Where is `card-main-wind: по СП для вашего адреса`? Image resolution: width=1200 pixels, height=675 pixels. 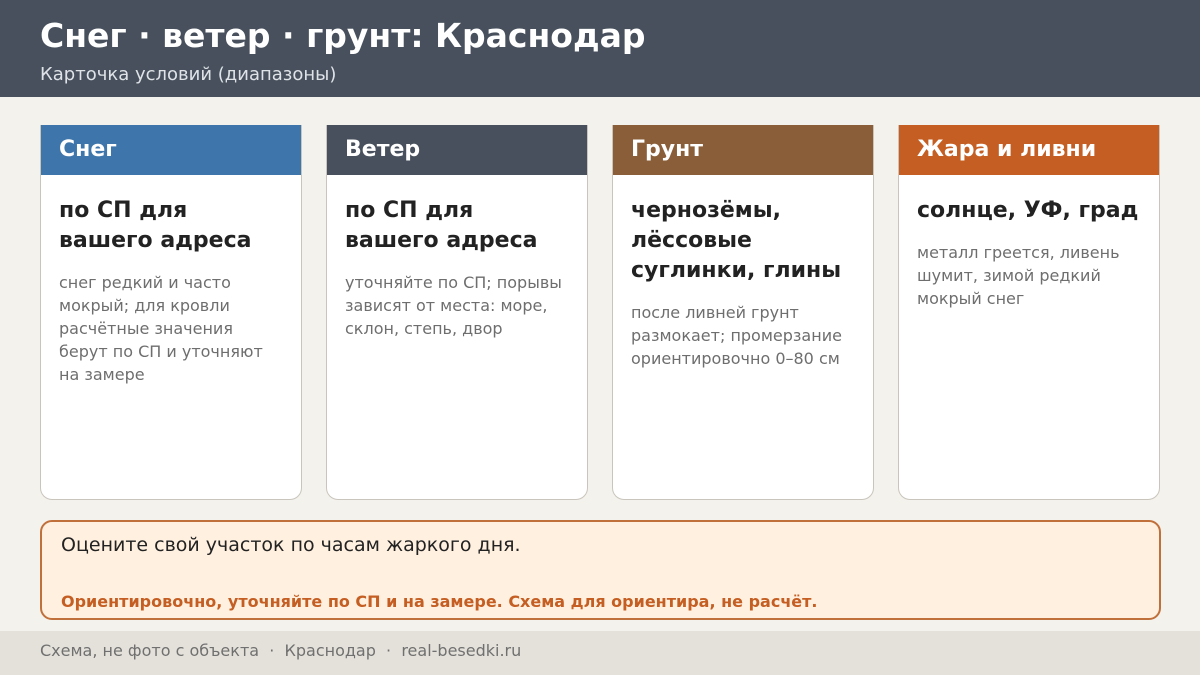 card-main-wind: по СП для вашего адреса is located at coordinates (441, 225).